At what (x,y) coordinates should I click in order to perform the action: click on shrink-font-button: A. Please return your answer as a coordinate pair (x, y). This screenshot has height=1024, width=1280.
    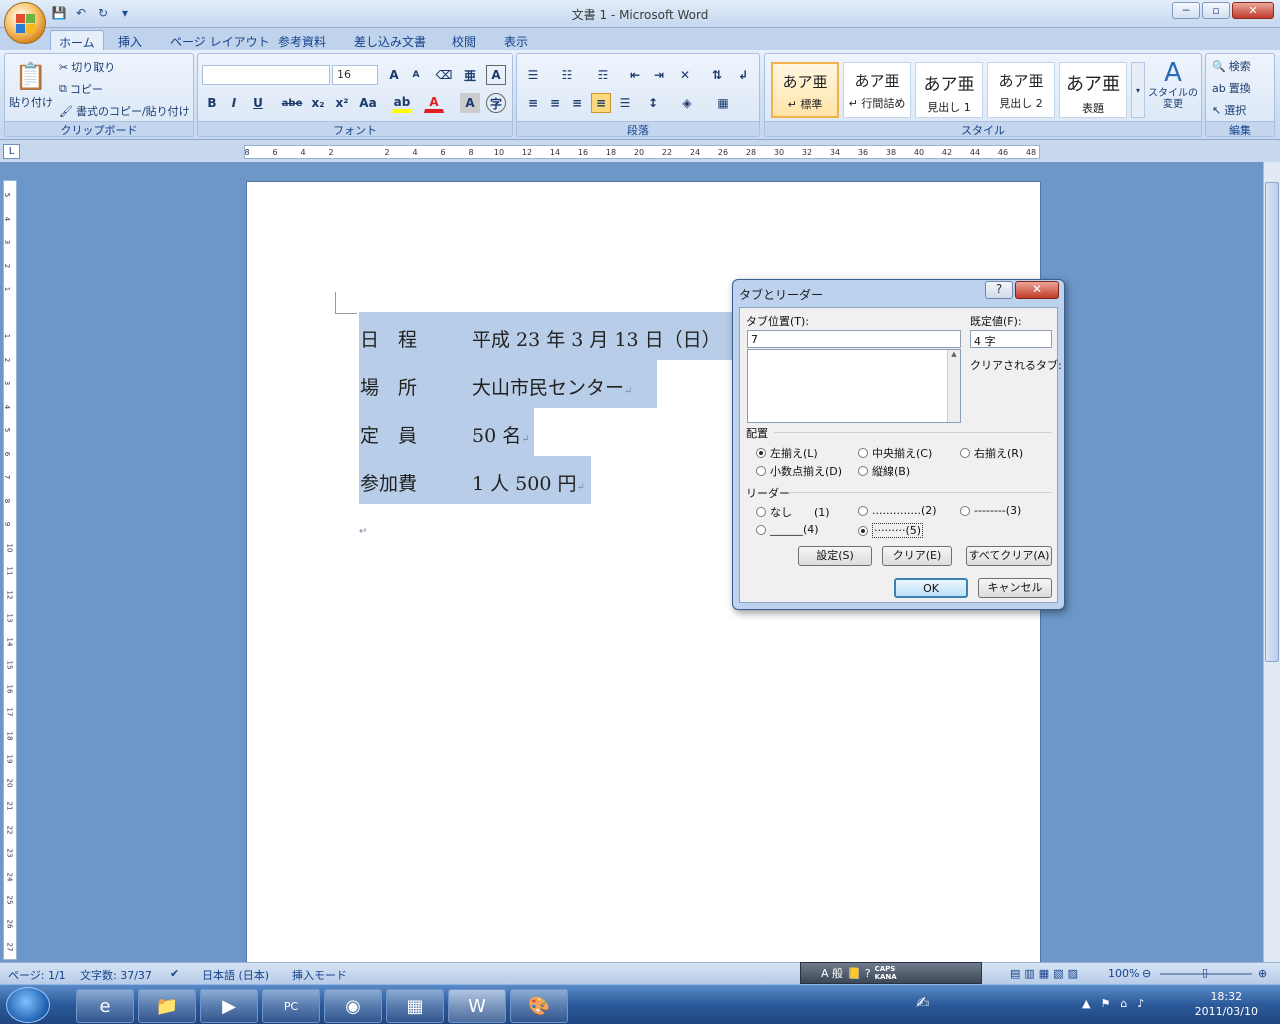
    Looking at the image, I should click on (416, 75).